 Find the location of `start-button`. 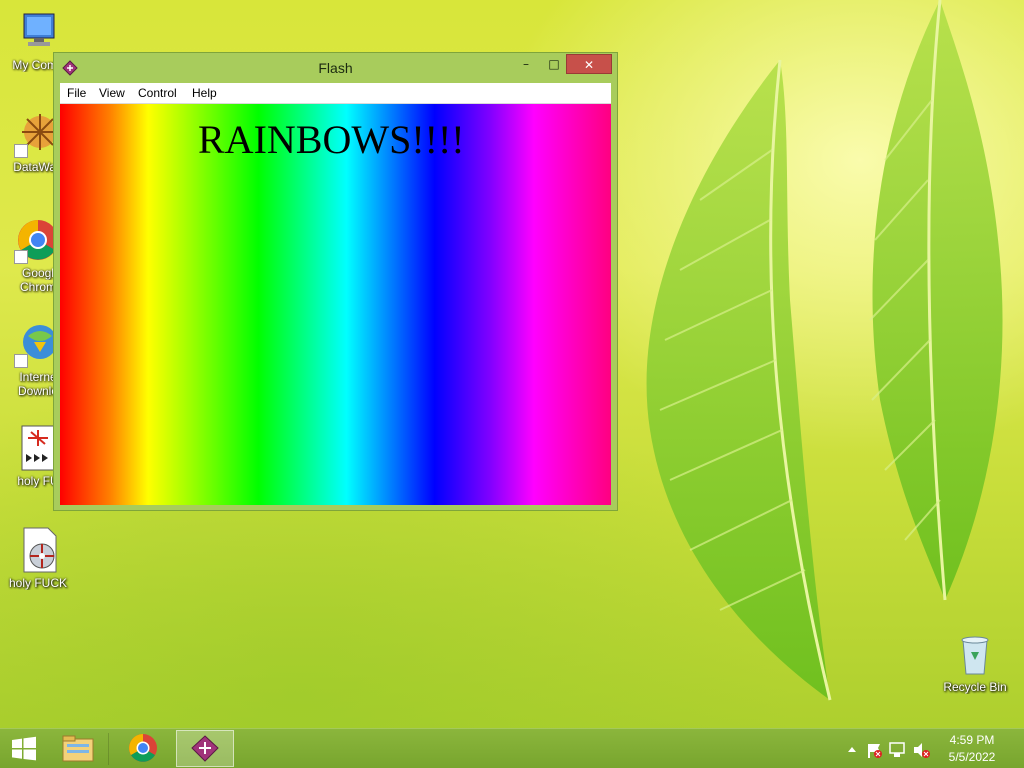

start-button is located at coordinates (24, 748).